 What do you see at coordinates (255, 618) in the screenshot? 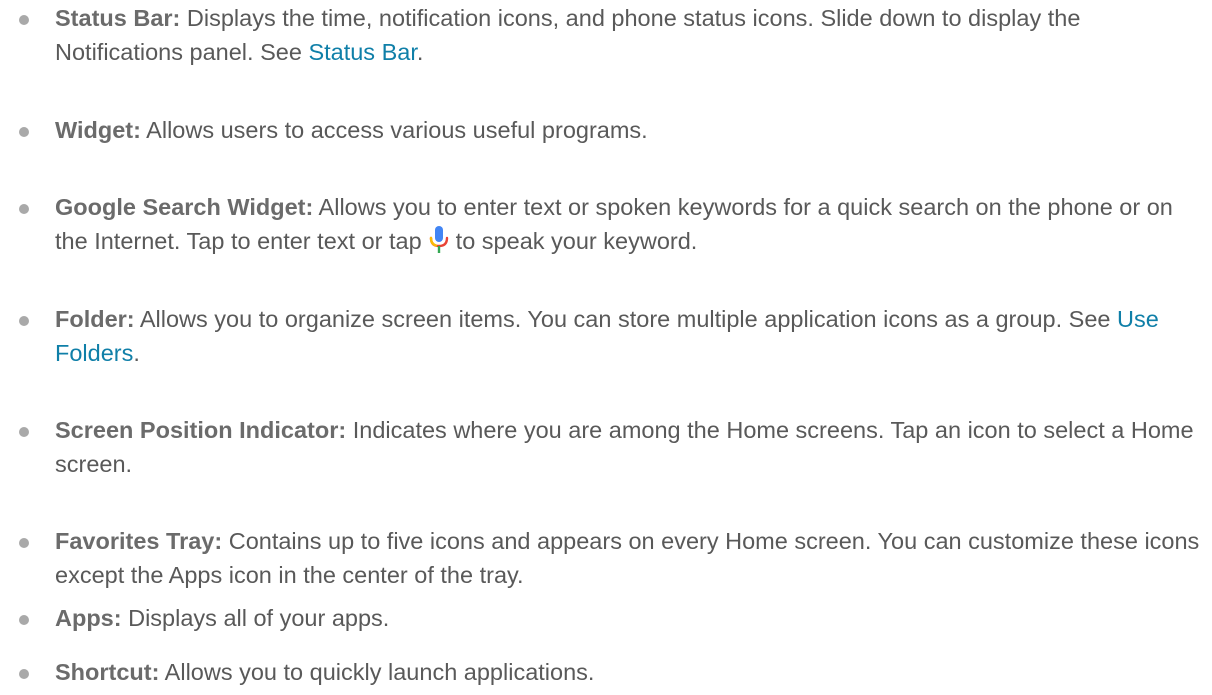
I see `list-item-description: Displays all of your apps.` at bounding box center [255, 618].